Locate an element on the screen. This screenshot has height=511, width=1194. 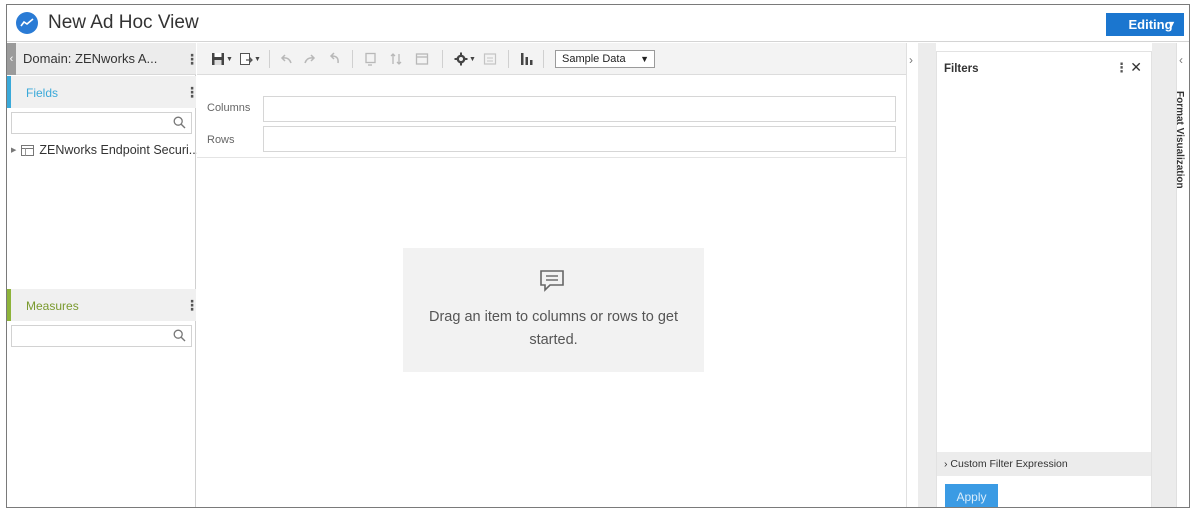
sample-data-label: Sample Data is located at coordinates (594, 59).